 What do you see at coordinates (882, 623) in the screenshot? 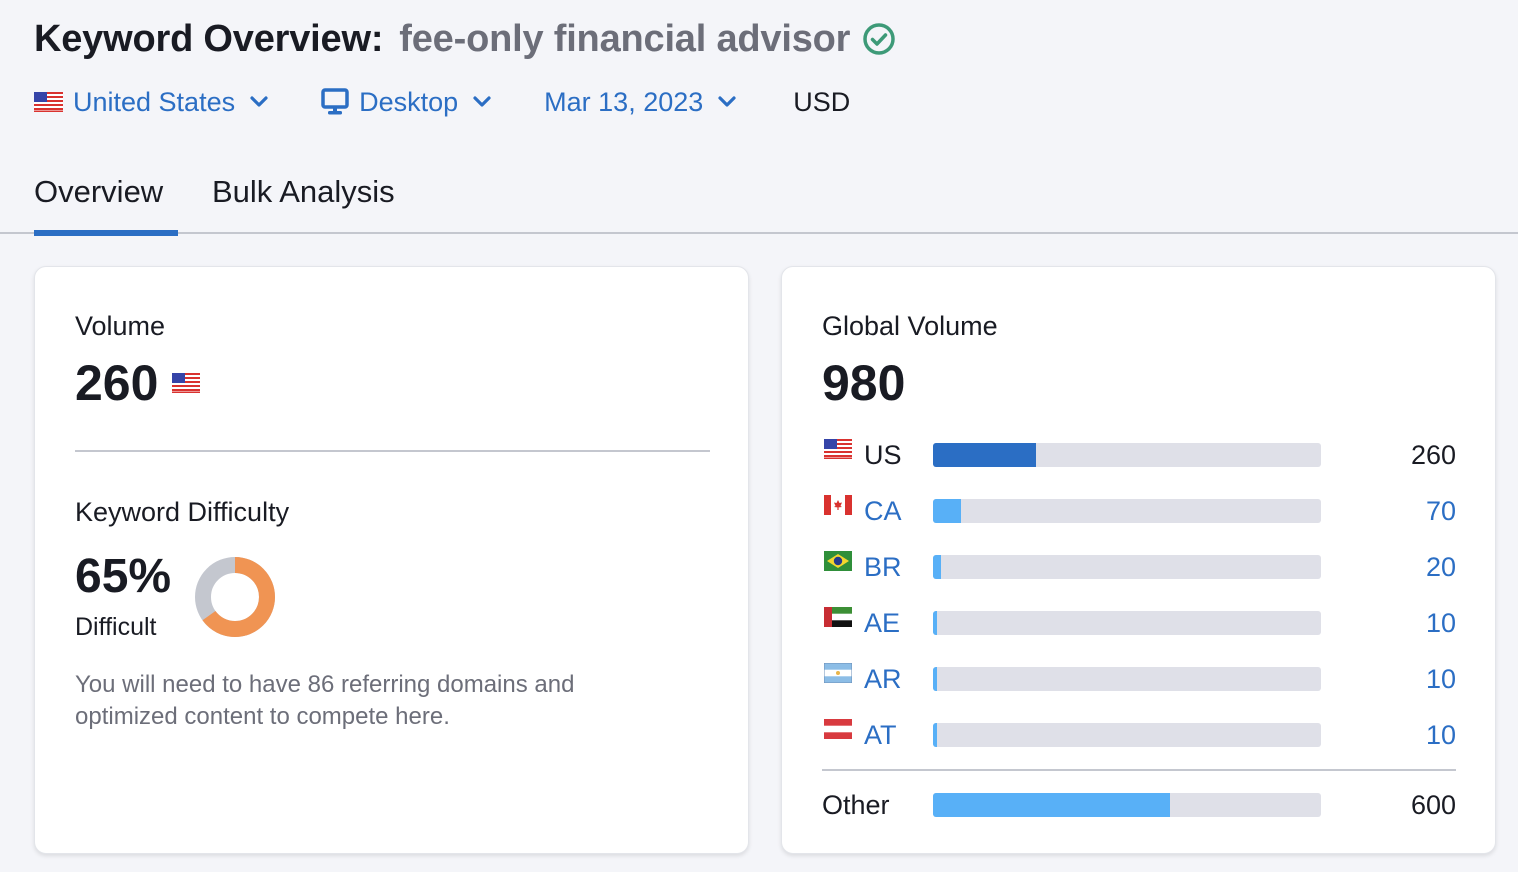
I see `country-code: AE` at bounding box center [882, 623].